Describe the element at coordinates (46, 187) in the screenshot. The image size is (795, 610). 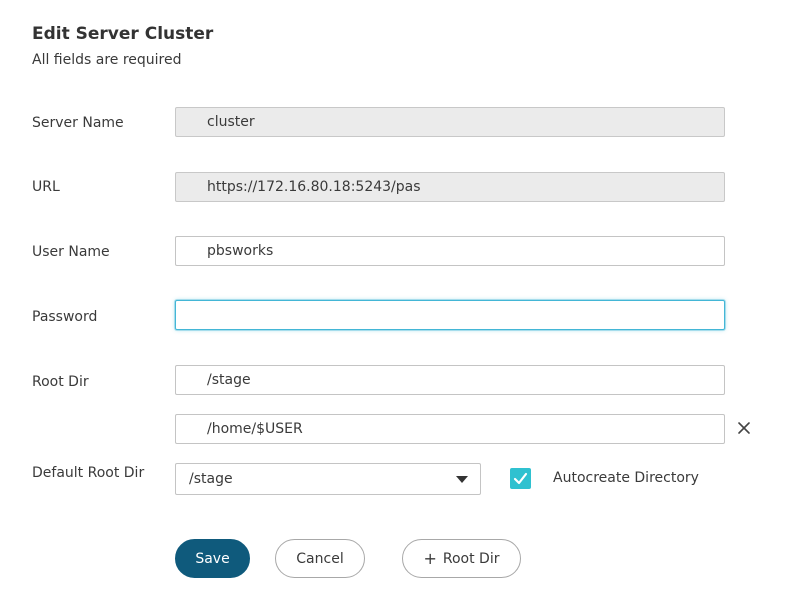
I see `url-label: URL` at that location.